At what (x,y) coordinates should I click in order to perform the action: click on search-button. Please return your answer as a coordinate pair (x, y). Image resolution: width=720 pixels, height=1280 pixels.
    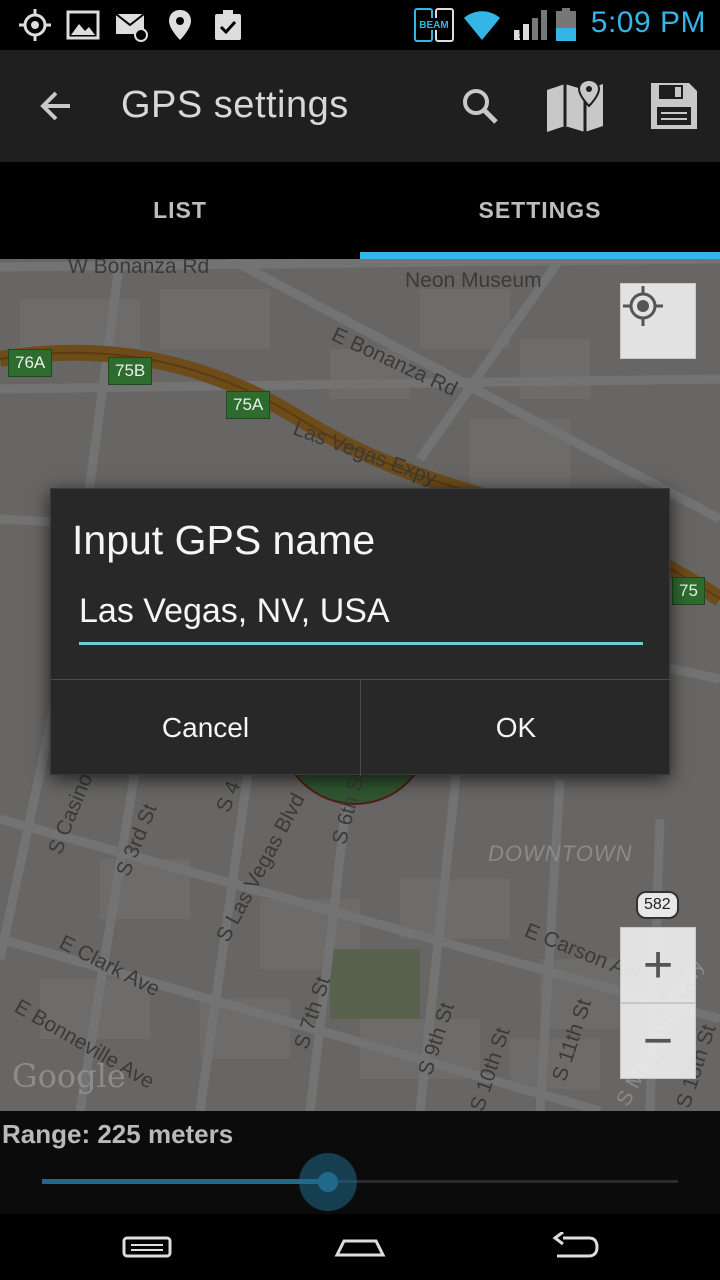
    Looking at the image, I should click on (480, 106).